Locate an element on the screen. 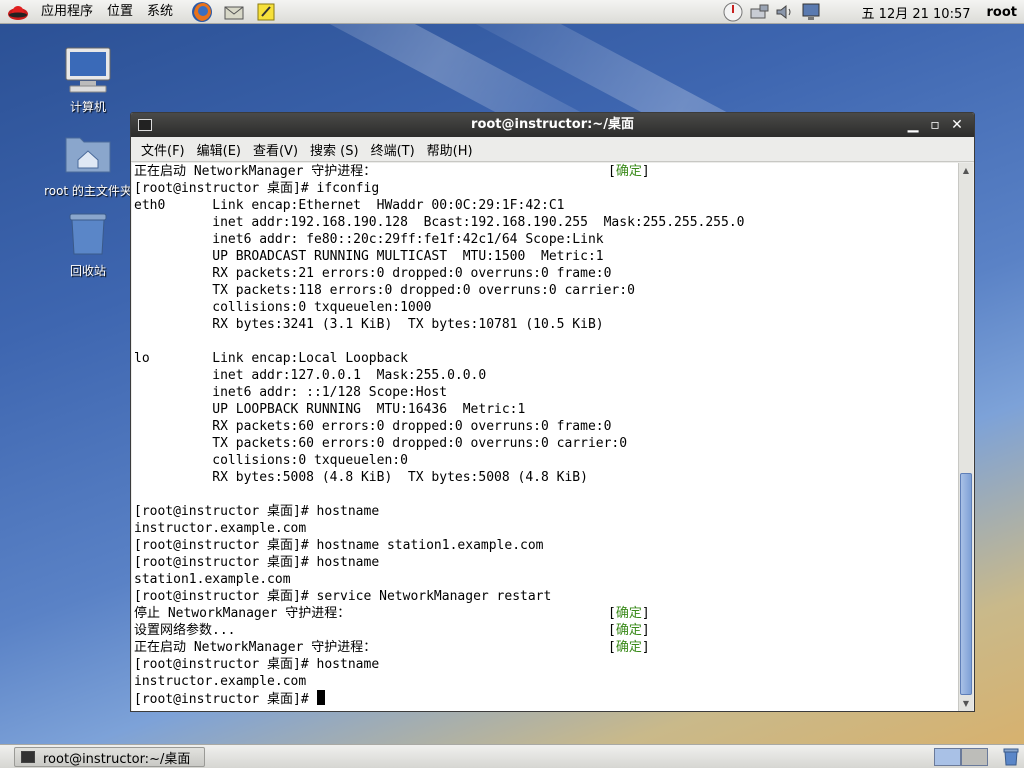 The image size is (1024, 768). clock: 五 12月 21 10:57 is located at coordinates (916, 12).